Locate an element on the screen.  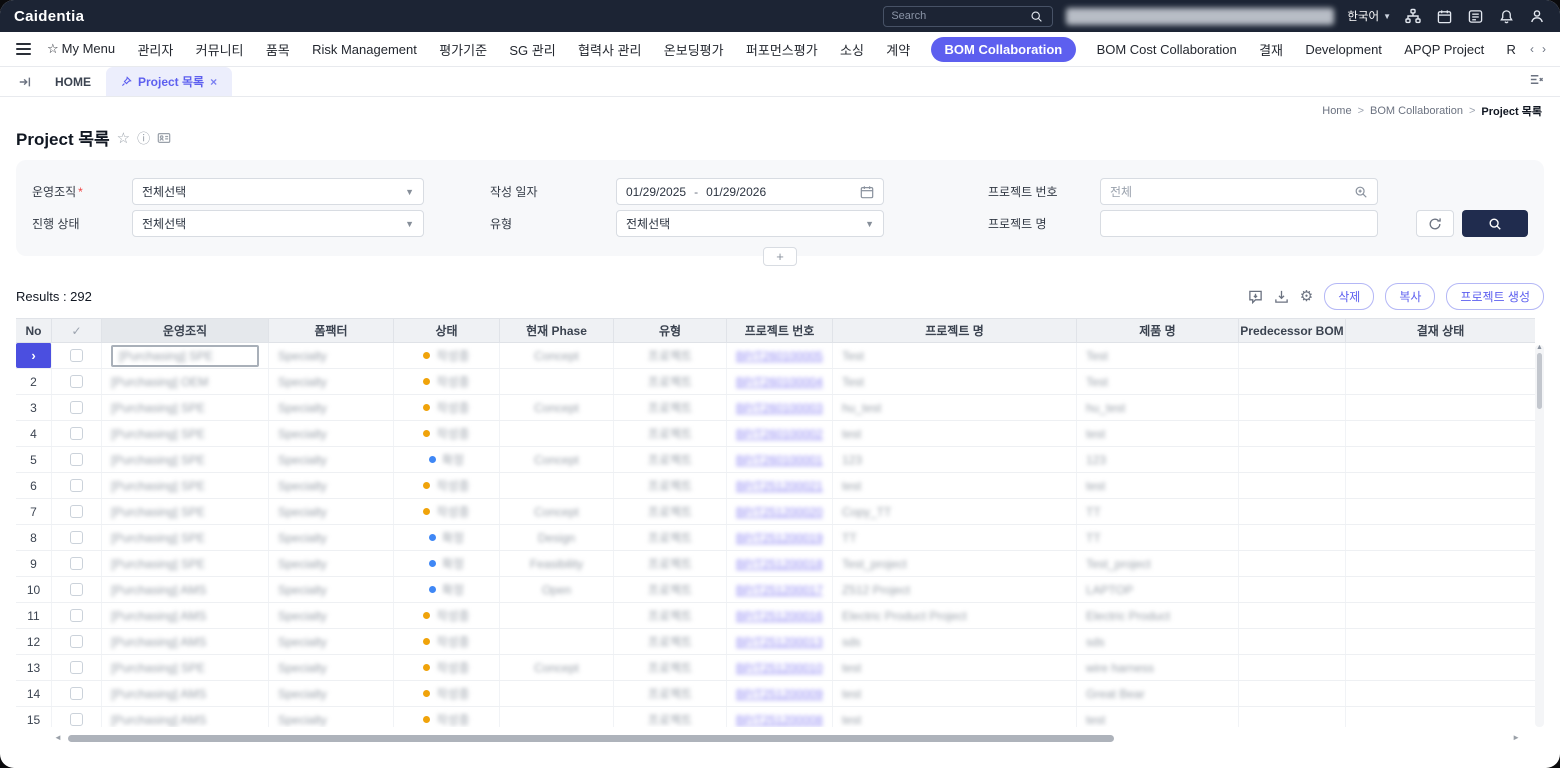
search-icon is located at coordinates (1036, 16).